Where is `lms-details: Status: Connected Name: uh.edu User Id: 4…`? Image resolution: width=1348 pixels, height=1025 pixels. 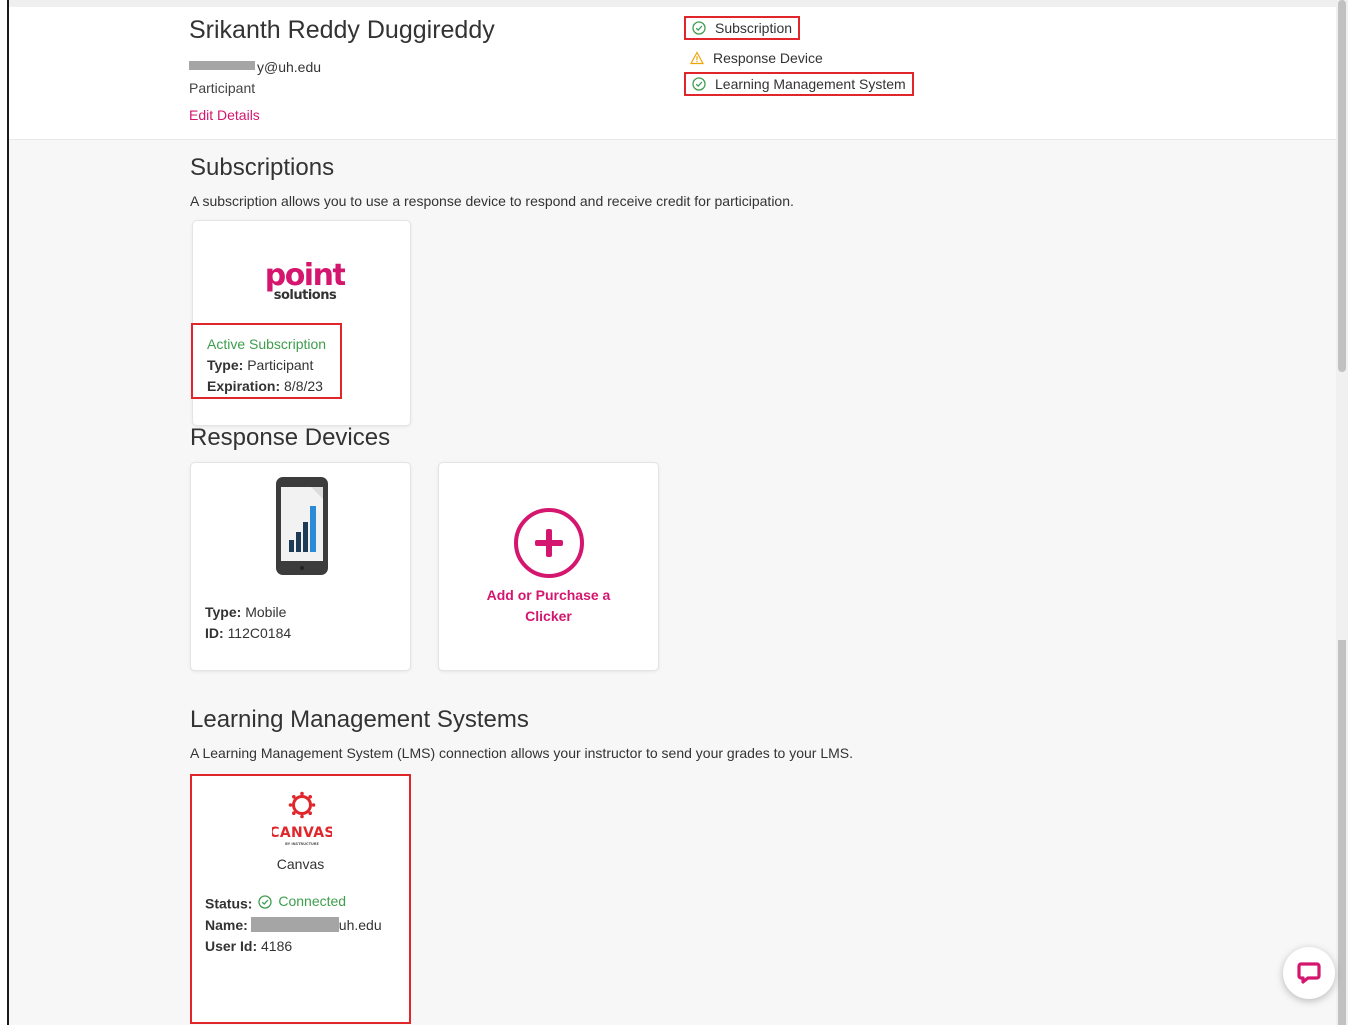
lms-details: Status: Connected Name: uh.edu User Id: 4… is located at coordinates (293, 924).